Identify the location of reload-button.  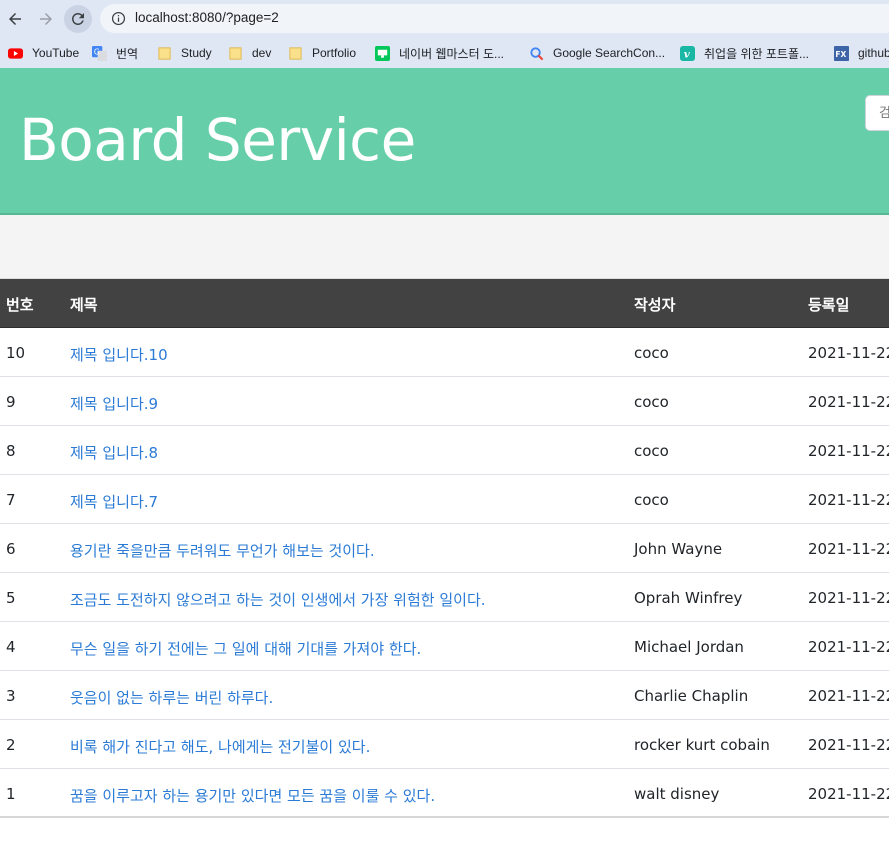
(78, 19).